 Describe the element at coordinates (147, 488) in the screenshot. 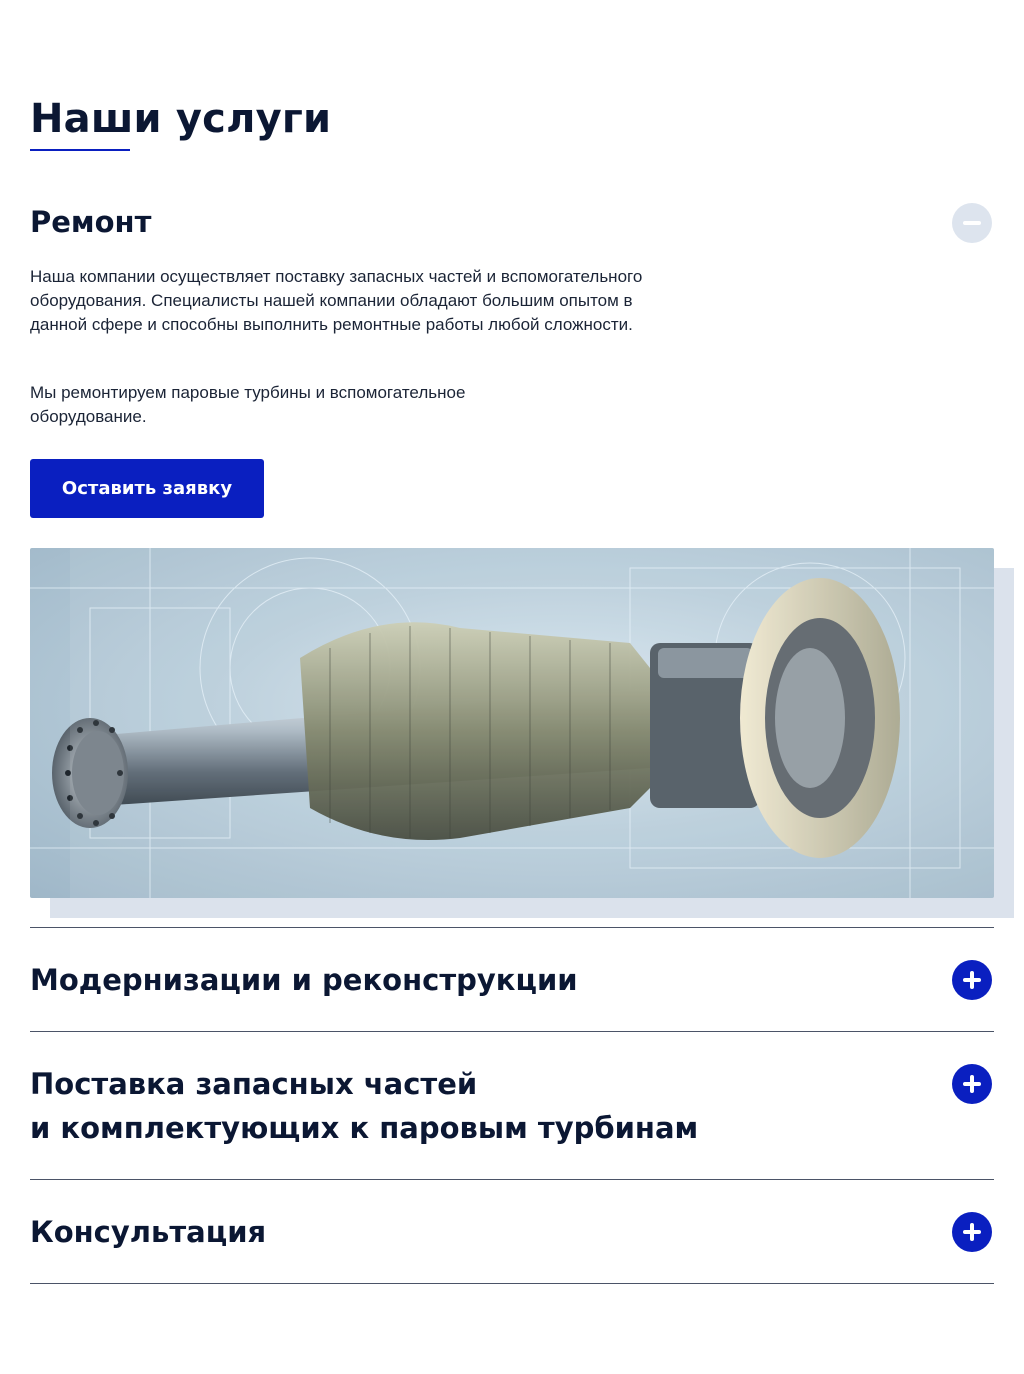

I see `submit-request-button: Оставить заявку` at that location.